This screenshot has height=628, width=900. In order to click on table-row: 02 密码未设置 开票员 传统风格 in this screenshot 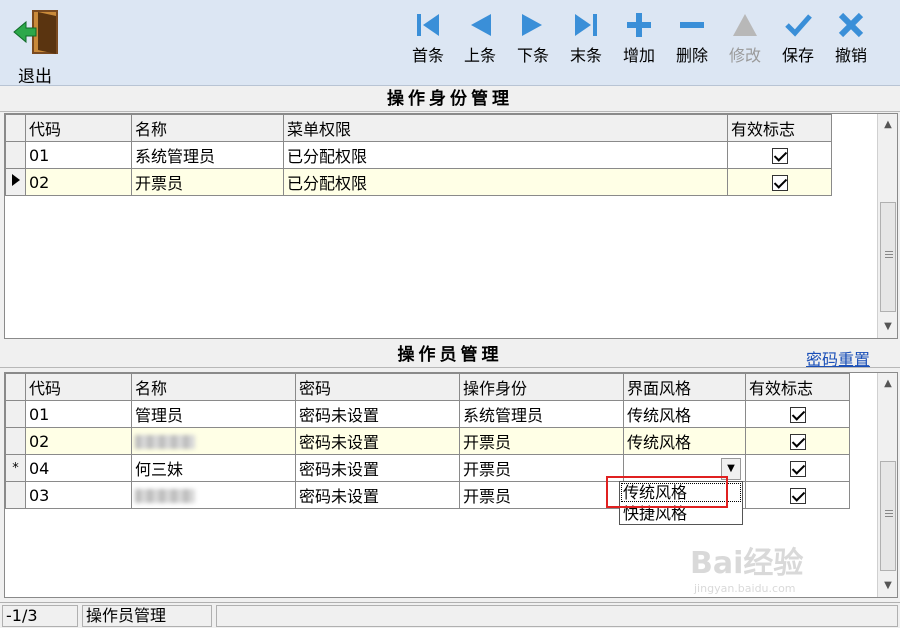, I will do `click(427, 441)`.